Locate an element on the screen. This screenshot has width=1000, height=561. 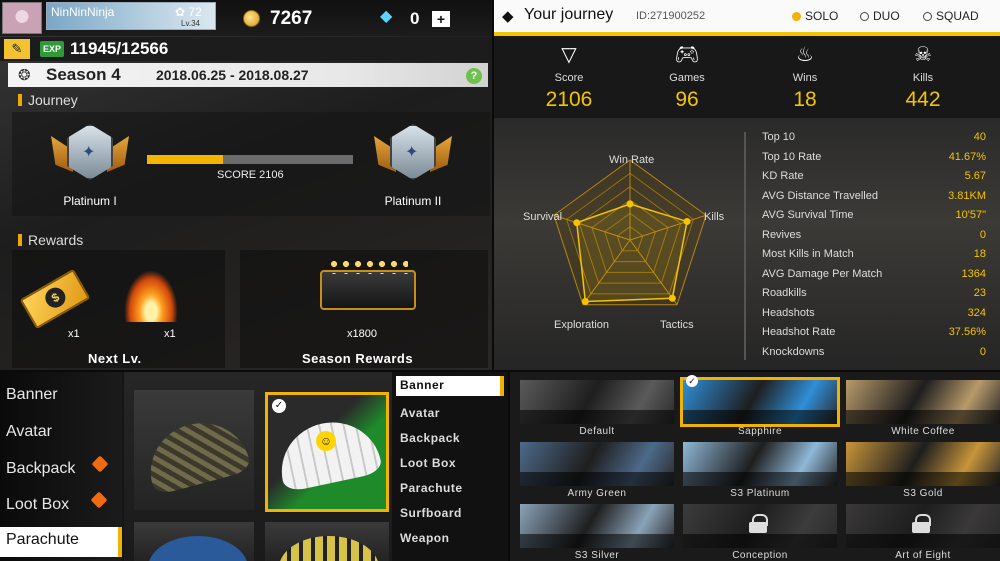
season-laurel-icon: ❂ is located at coordinates (24, 75).